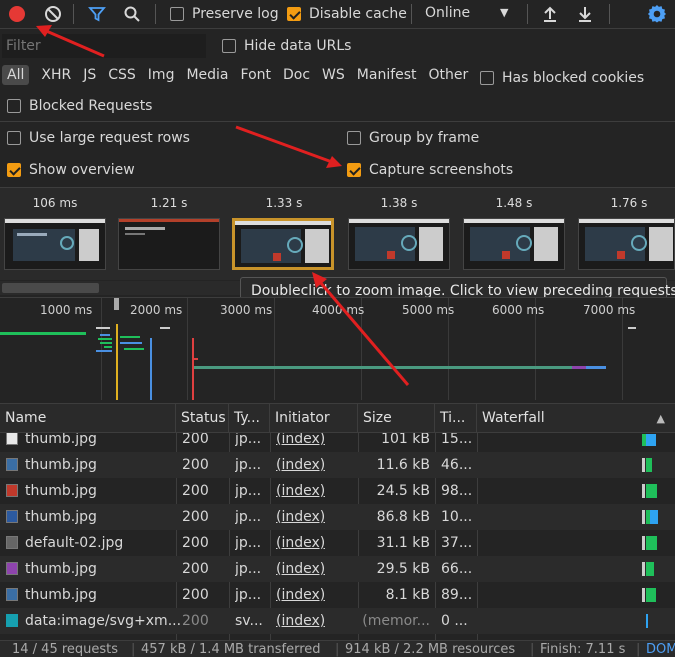  I want to click on blocked-requests-checkbox: Blocked Requests, so click(79, 106).